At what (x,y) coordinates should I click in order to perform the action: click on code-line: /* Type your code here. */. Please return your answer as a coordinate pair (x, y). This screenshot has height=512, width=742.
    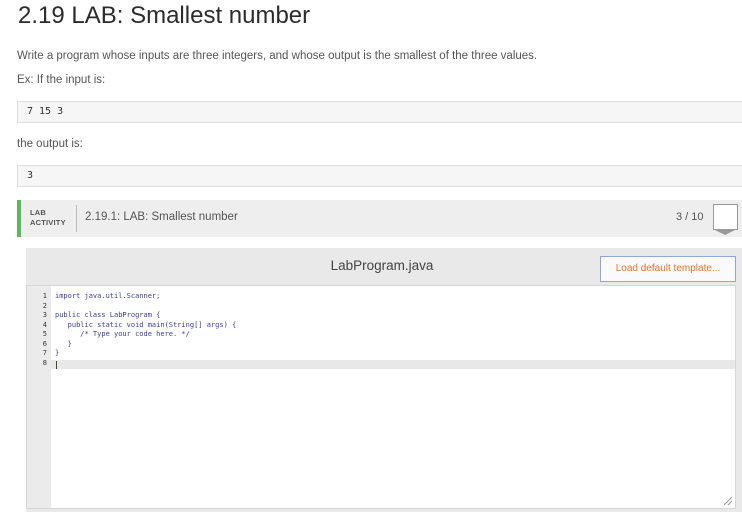
    Looking at the image, I should click on (122, 334).